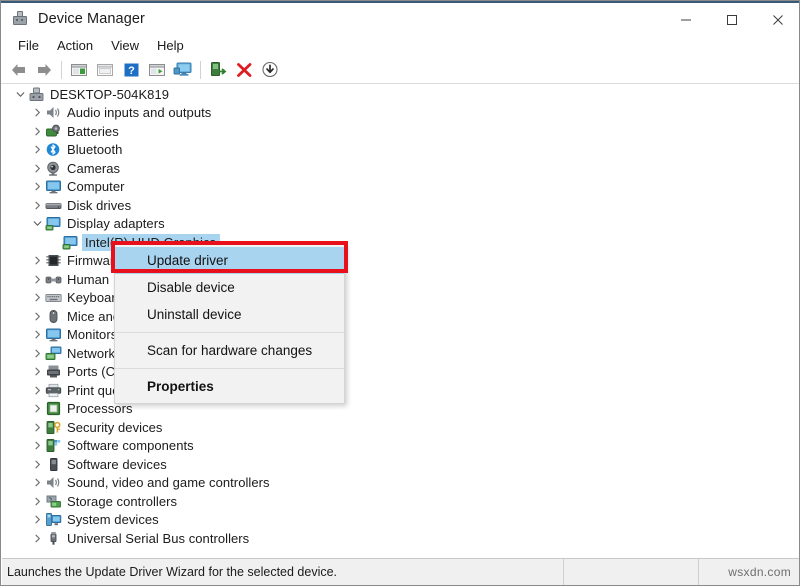 This screenshot has width=800, height=586. I want to click on properties-button, so click(105, 70).